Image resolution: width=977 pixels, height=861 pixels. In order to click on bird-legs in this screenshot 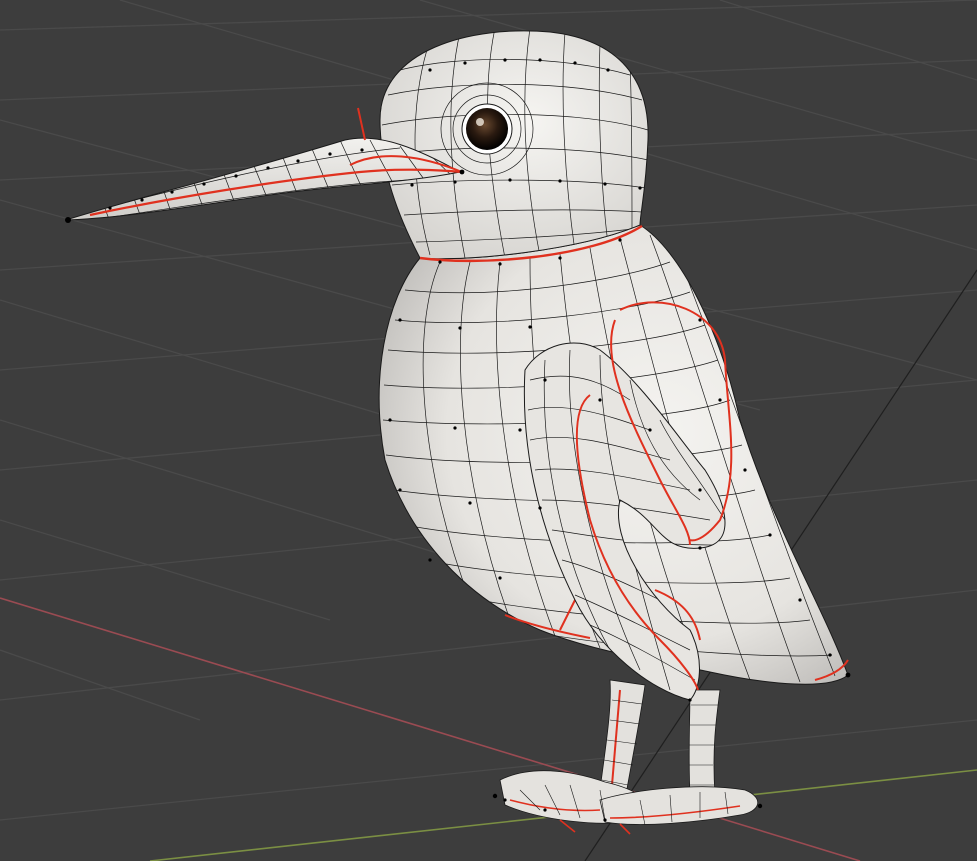, I will do `click(628, 757)`.